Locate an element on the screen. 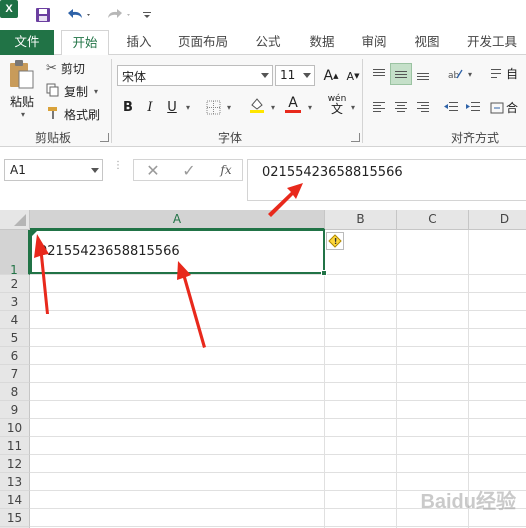 The height and width of the screenshot is (528, 526). tab-home: 开始 is located at coordinates (85, 43).